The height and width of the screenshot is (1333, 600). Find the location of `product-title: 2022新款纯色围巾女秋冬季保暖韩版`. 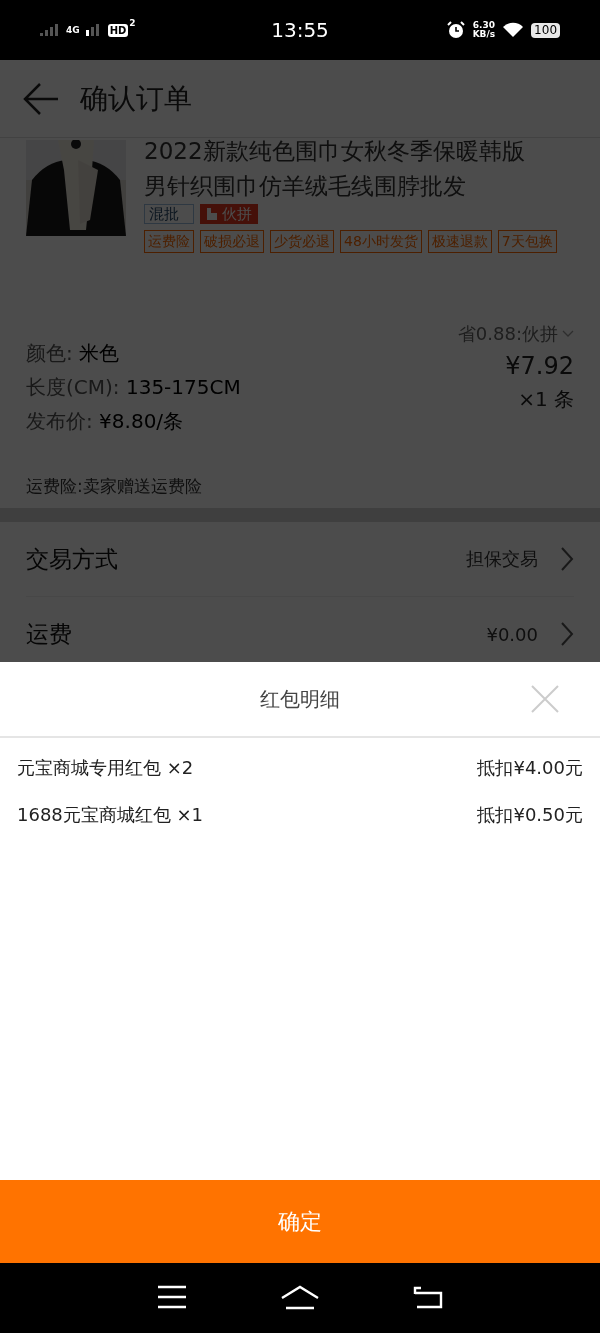

product-title: 2022新款纯色围巾女秋冬季保暖韩版 is located at coordinates (335, 152).